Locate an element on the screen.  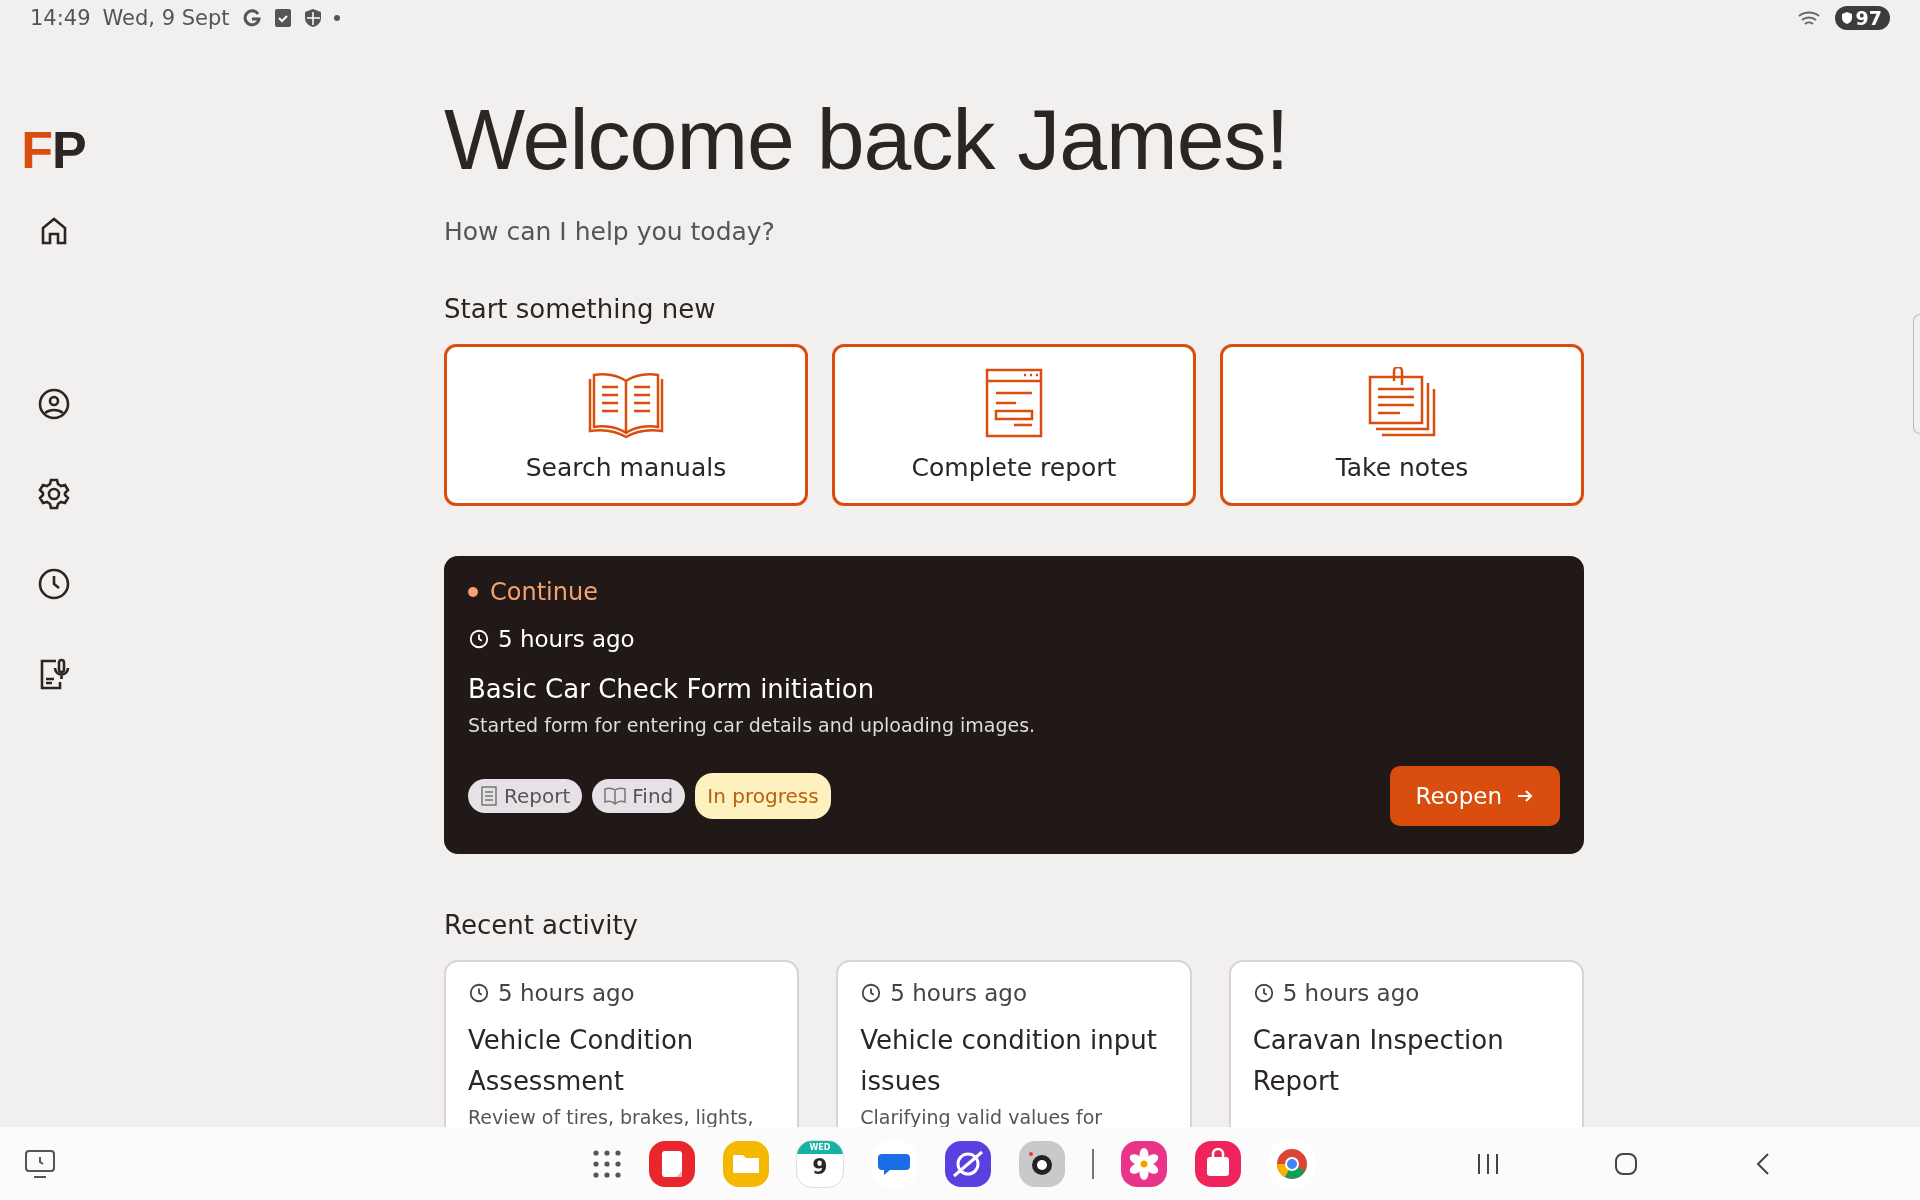
status-dot is located at coordinates (473, 591).